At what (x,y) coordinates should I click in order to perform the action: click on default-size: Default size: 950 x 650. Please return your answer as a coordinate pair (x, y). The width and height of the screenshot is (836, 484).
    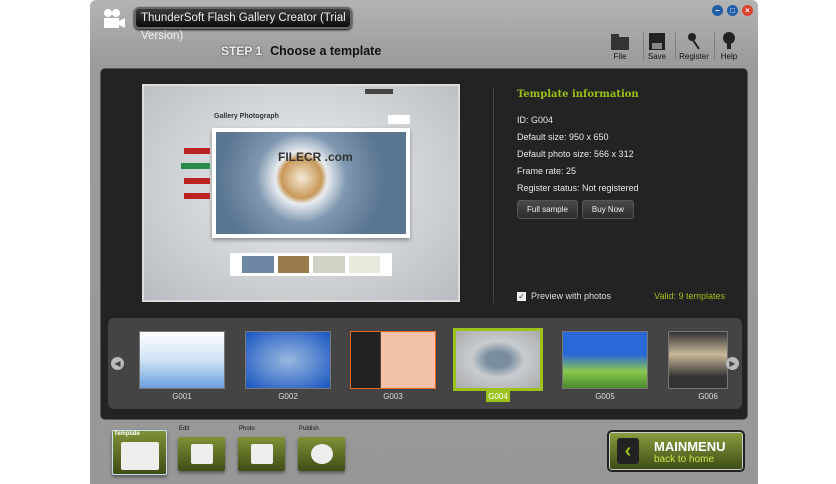
    Looking at the image, I should click on (563, 137).